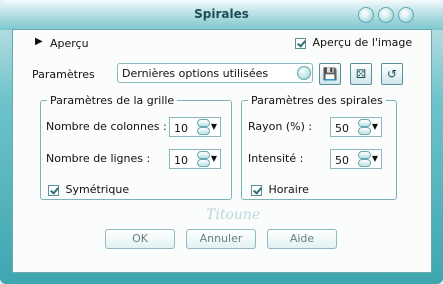 This screenshot has height=284, width=443. I want to click on radius-value: 50, so click(342, 128).